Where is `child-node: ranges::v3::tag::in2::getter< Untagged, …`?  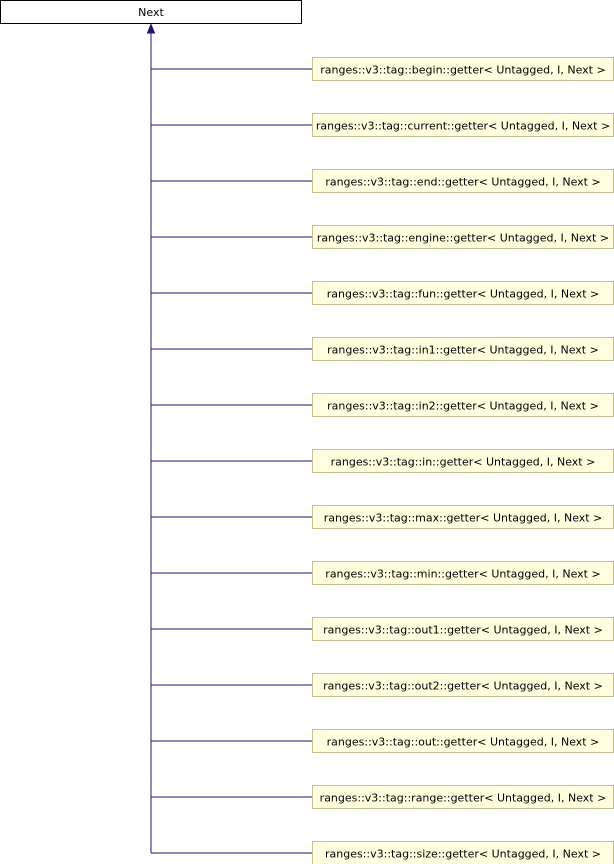 child-node: ranges::v3::tag::in2::getter< Untagged, … is located at coordinates (463, 405).